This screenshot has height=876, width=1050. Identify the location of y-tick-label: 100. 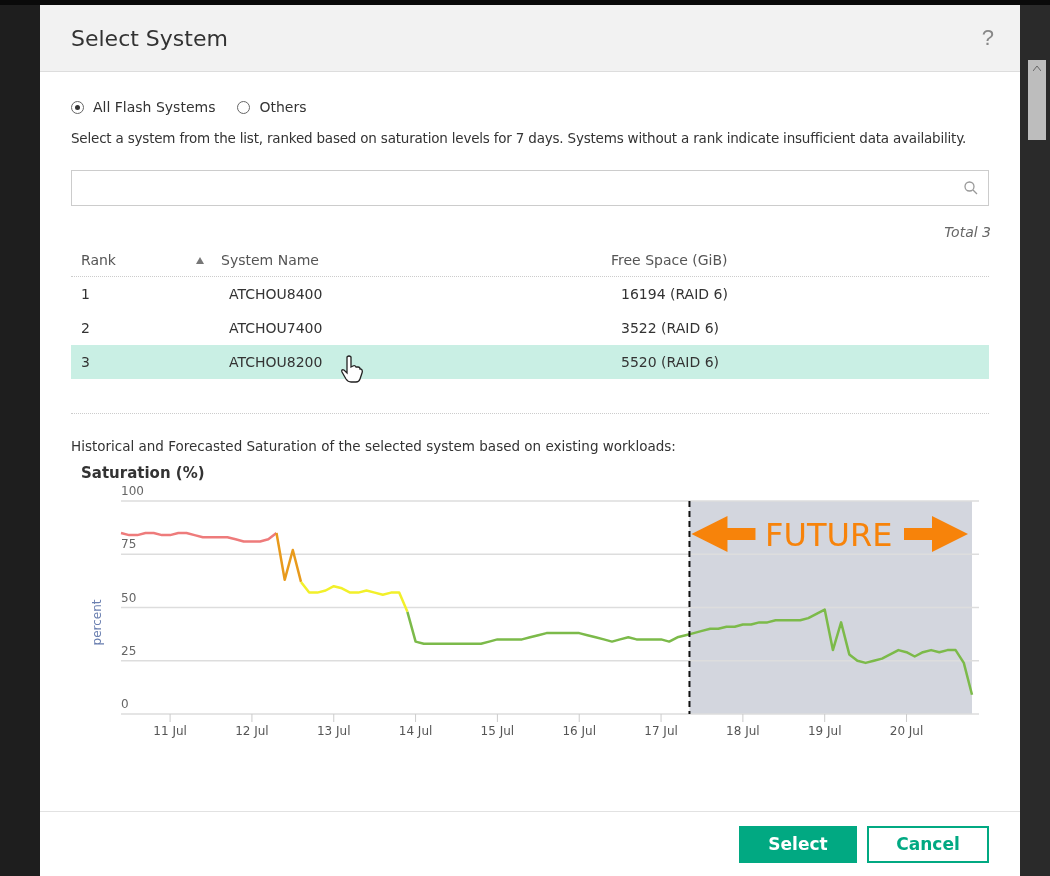
(132, 492).